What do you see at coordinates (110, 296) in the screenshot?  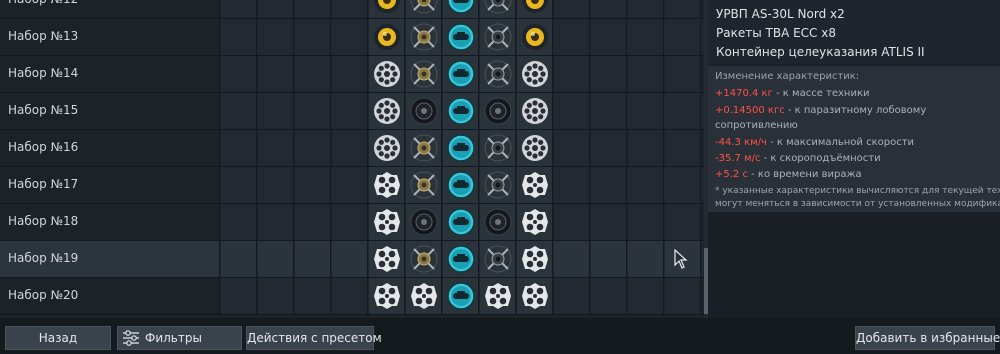 I see `preset-name-cell: Набор №20` at bounding box center [110, 296].